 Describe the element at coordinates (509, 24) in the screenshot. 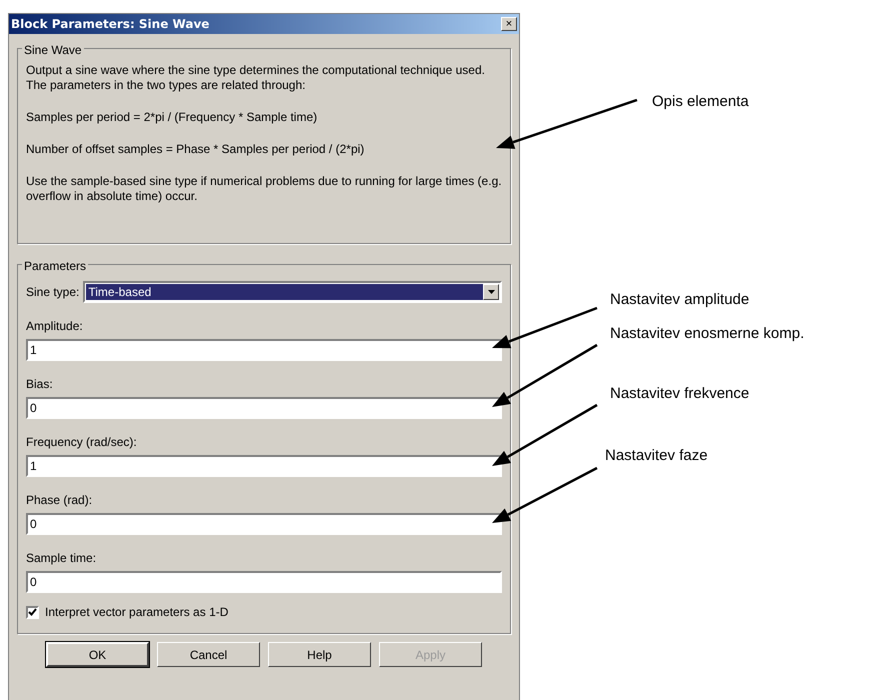

I see `close-button: ×` at that location.